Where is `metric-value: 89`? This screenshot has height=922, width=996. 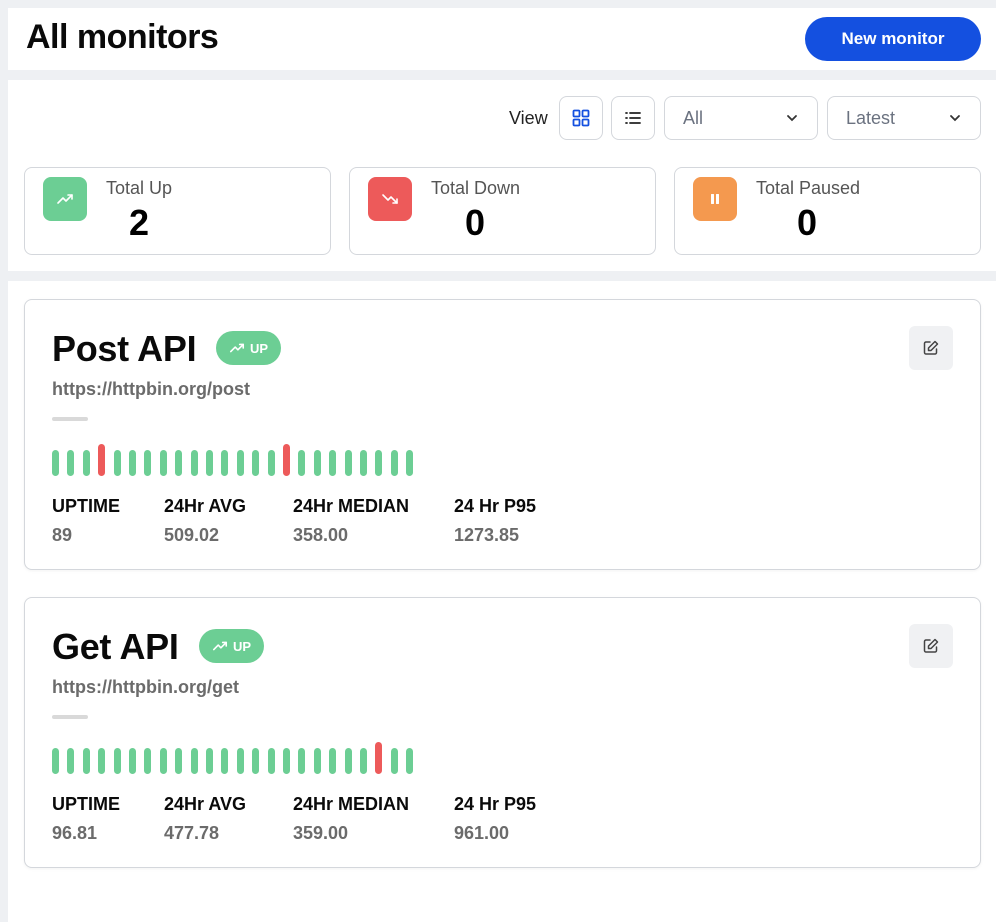
metric-value: 89 is located at coordinates (62, 535).